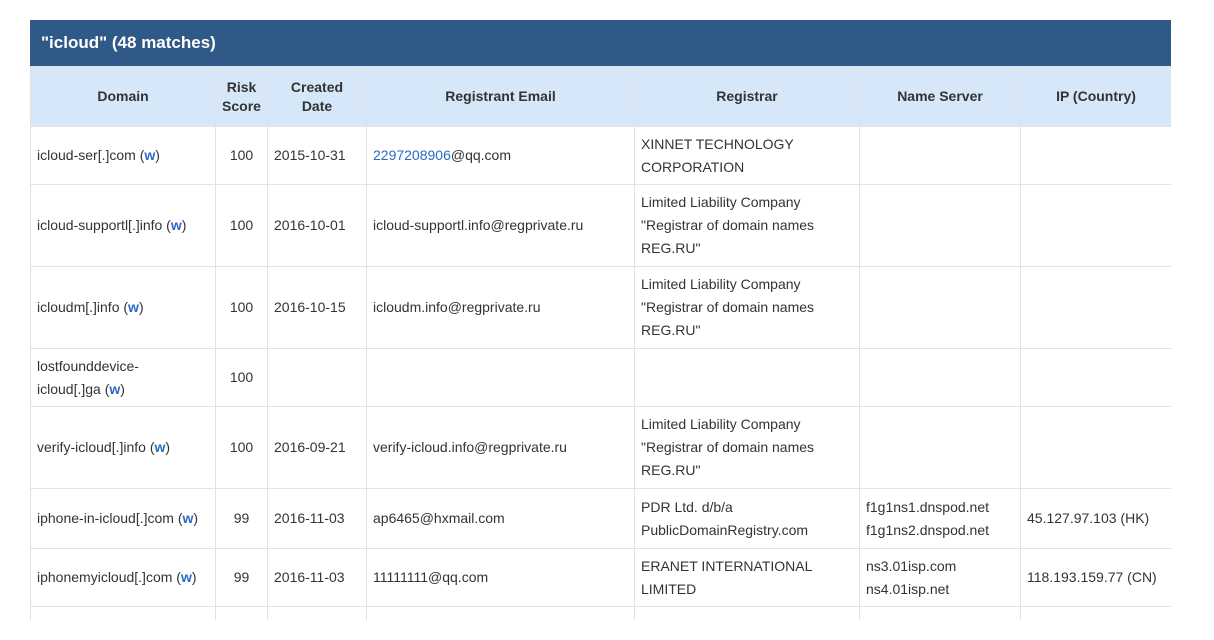  Describe the element at coordinates (73, 388) in the screenshot. I see `domain-text: icloud[.]ga (` at that location.